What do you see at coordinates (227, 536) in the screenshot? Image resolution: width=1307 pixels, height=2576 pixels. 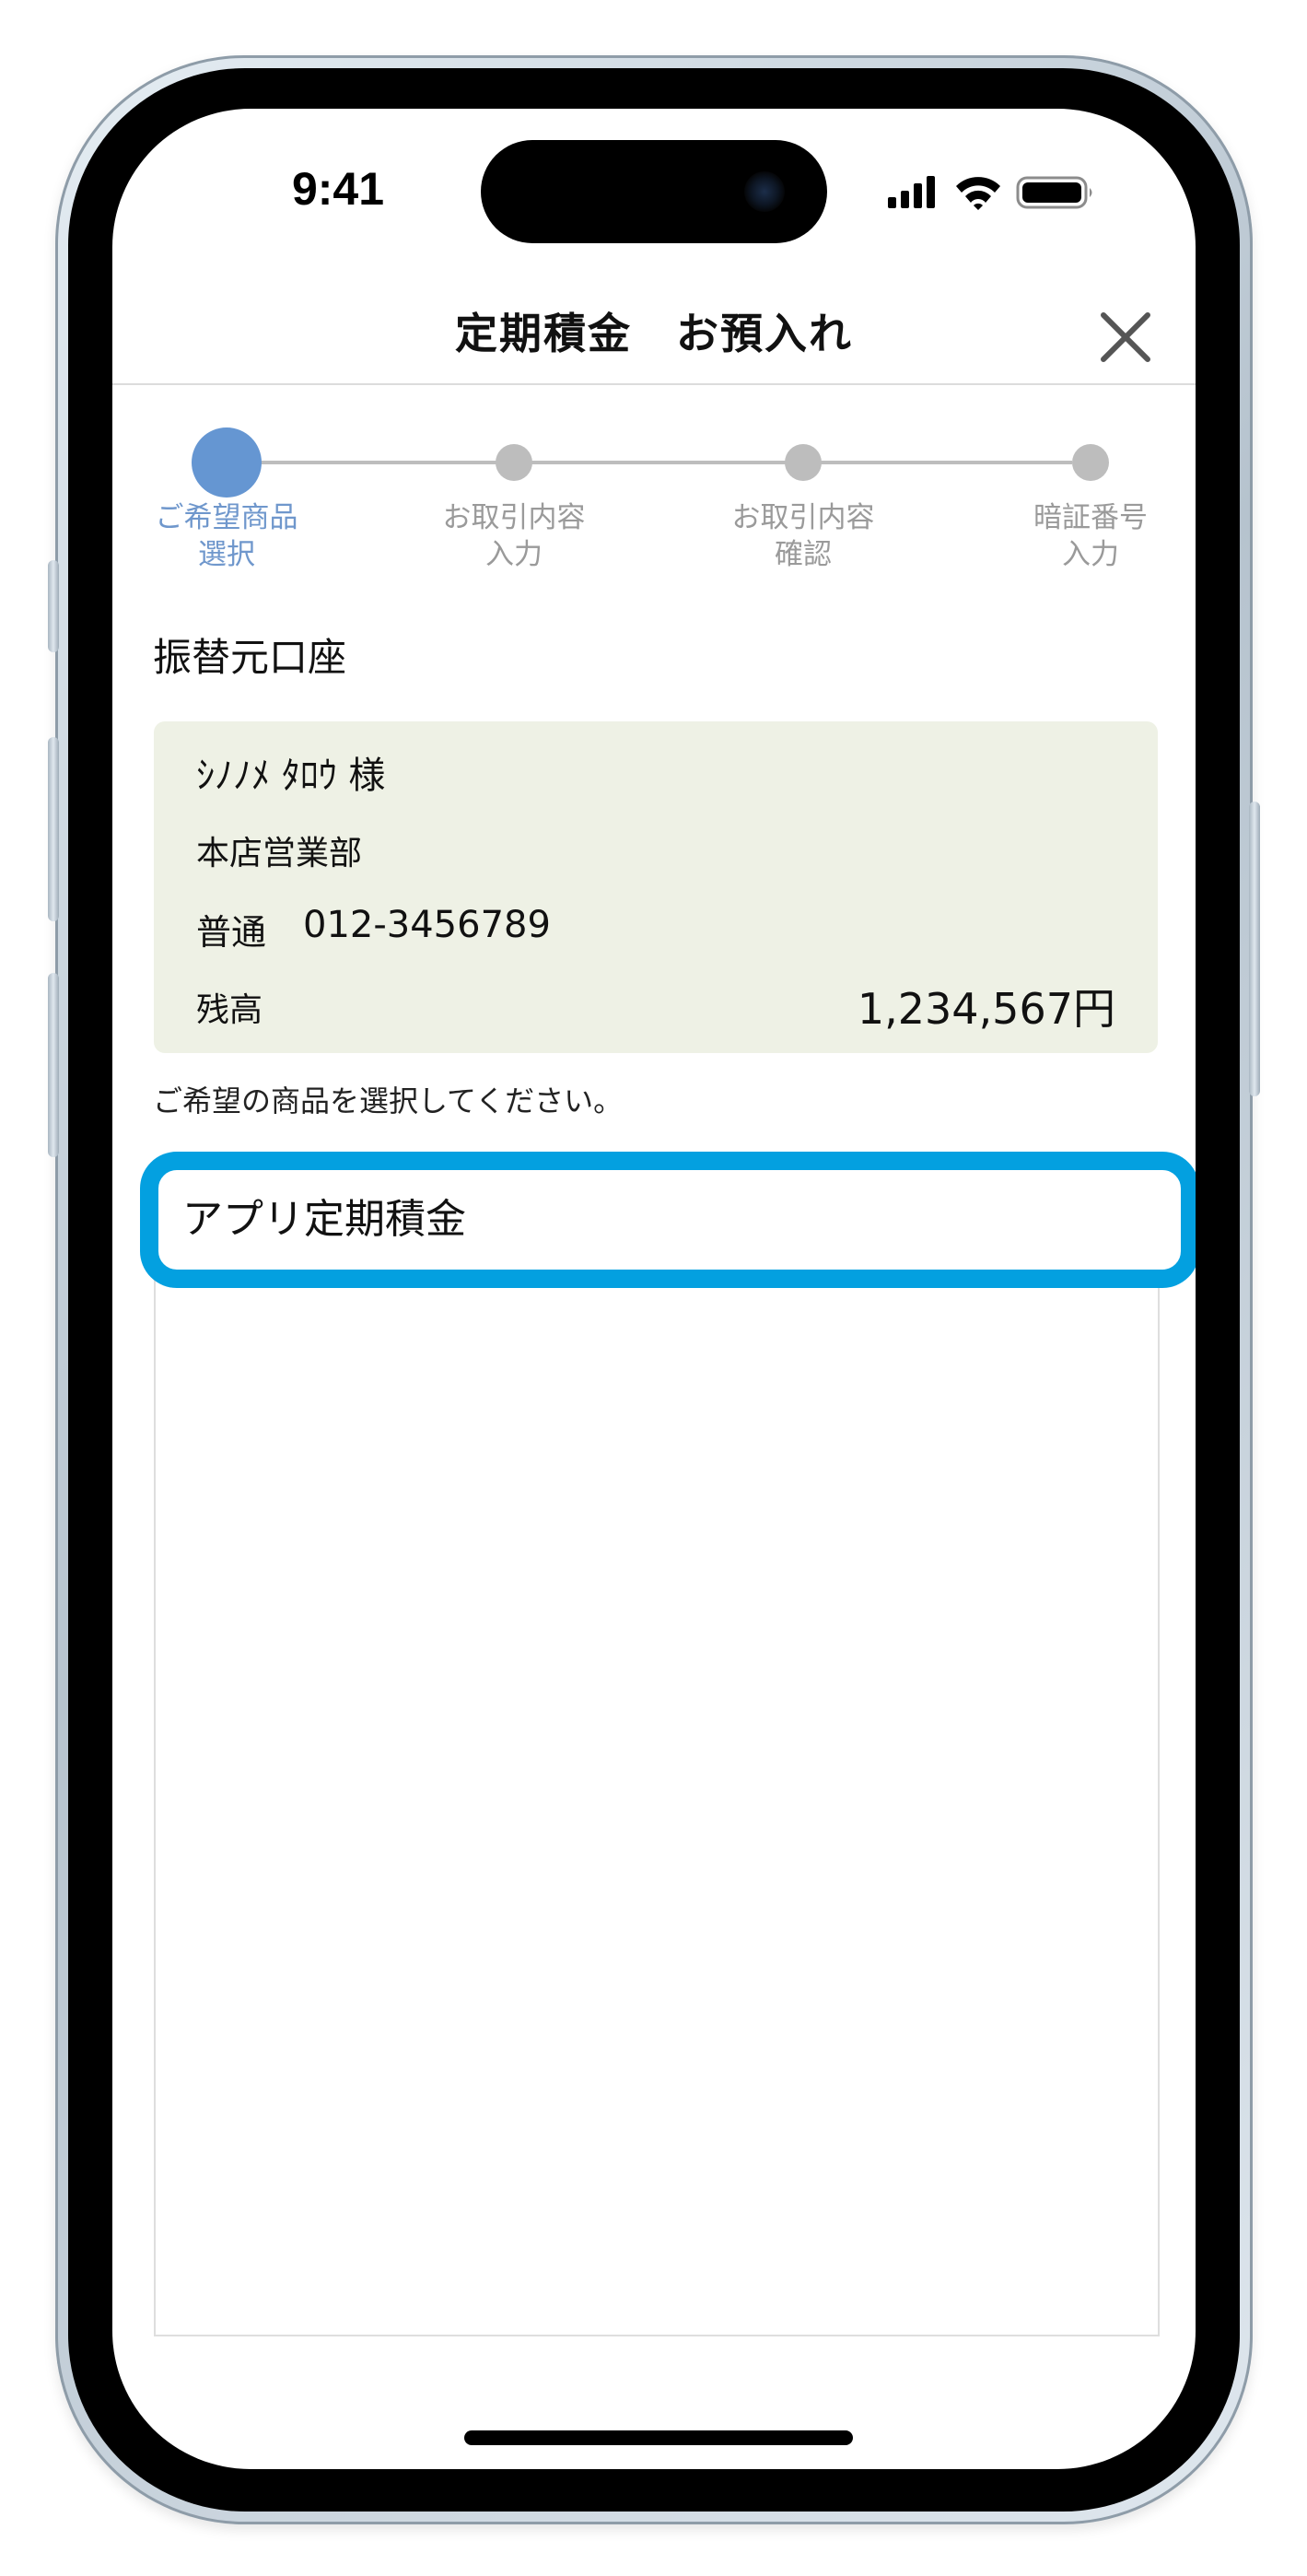 I see `step-label: ご希望商品 選択` at bounding box center [227, 536].